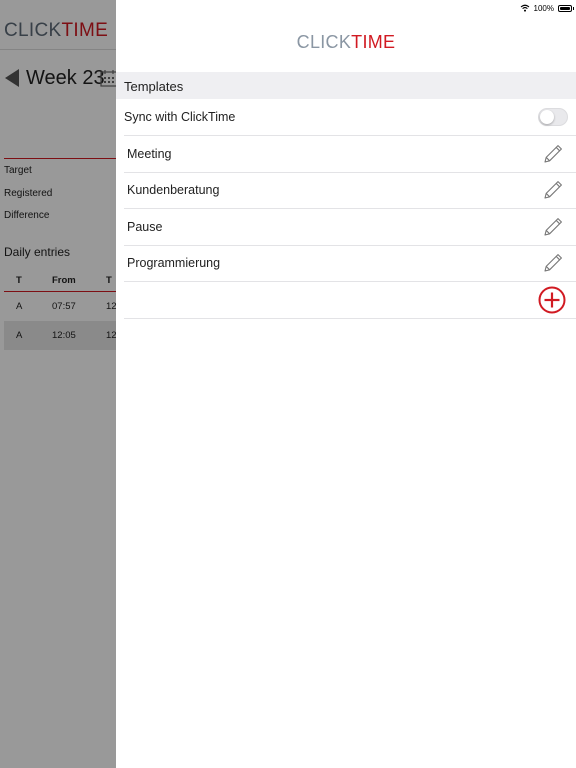 This screenshot has width=576, height=768. I want to click on sync-toggle, so click(553, 117).